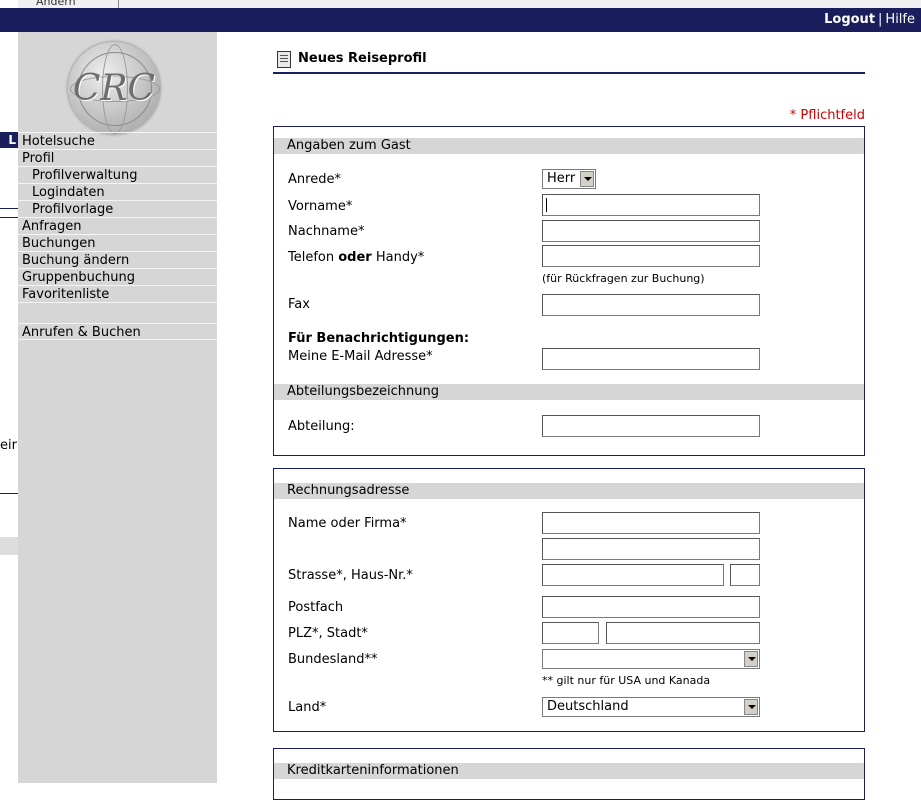 The width and height of the screenshot is (921, 800). Describe the element at coordinates (117, 312) in the screenshot. I see `sidebar-spacer` at that location.